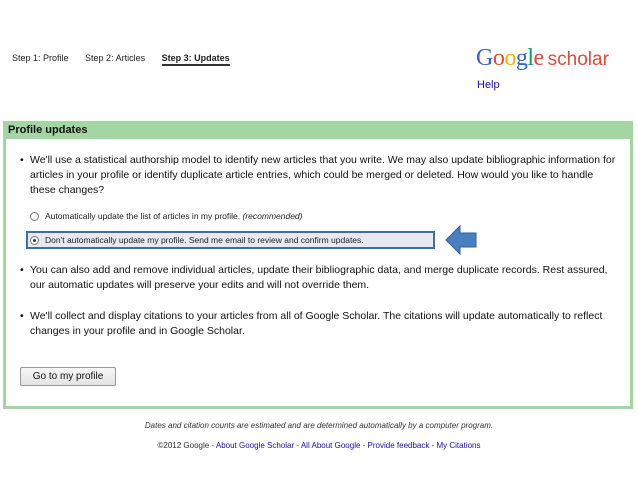 Image resolution: width=638 pixels, height=479 pixels. What do you see at coordinates (68, 376) in the screenshot?
I see `go-to-profile-button: Go to my profile` at bounding box center [68, 376].